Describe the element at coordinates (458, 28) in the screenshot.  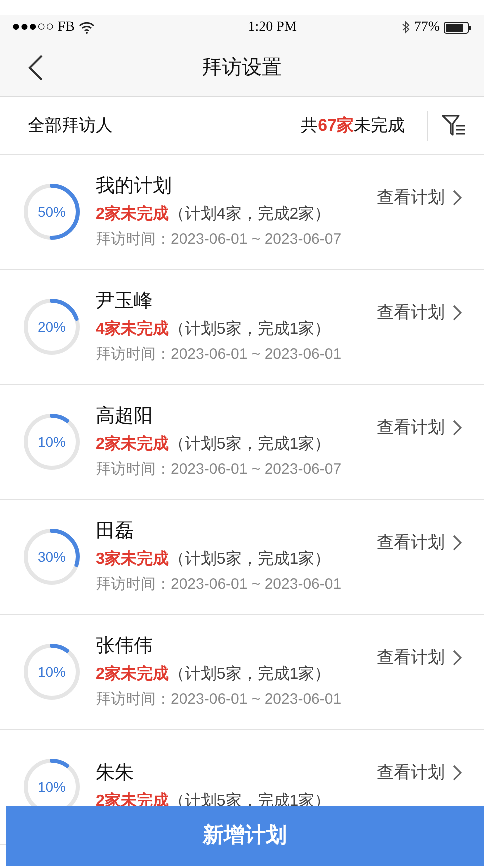
I see `battery-icon` at that location.